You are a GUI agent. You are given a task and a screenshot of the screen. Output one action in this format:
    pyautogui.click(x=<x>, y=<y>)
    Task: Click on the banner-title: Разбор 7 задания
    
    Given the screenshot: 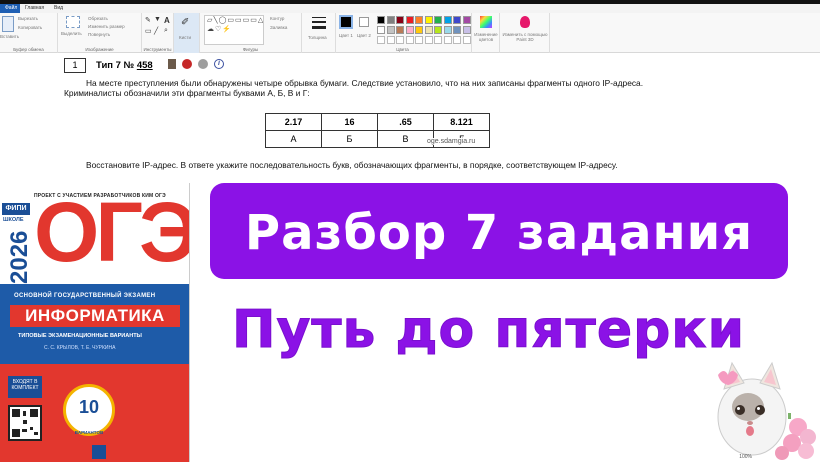 What is the action you would take?
    pyautogui.click(x=499, y=233)
    